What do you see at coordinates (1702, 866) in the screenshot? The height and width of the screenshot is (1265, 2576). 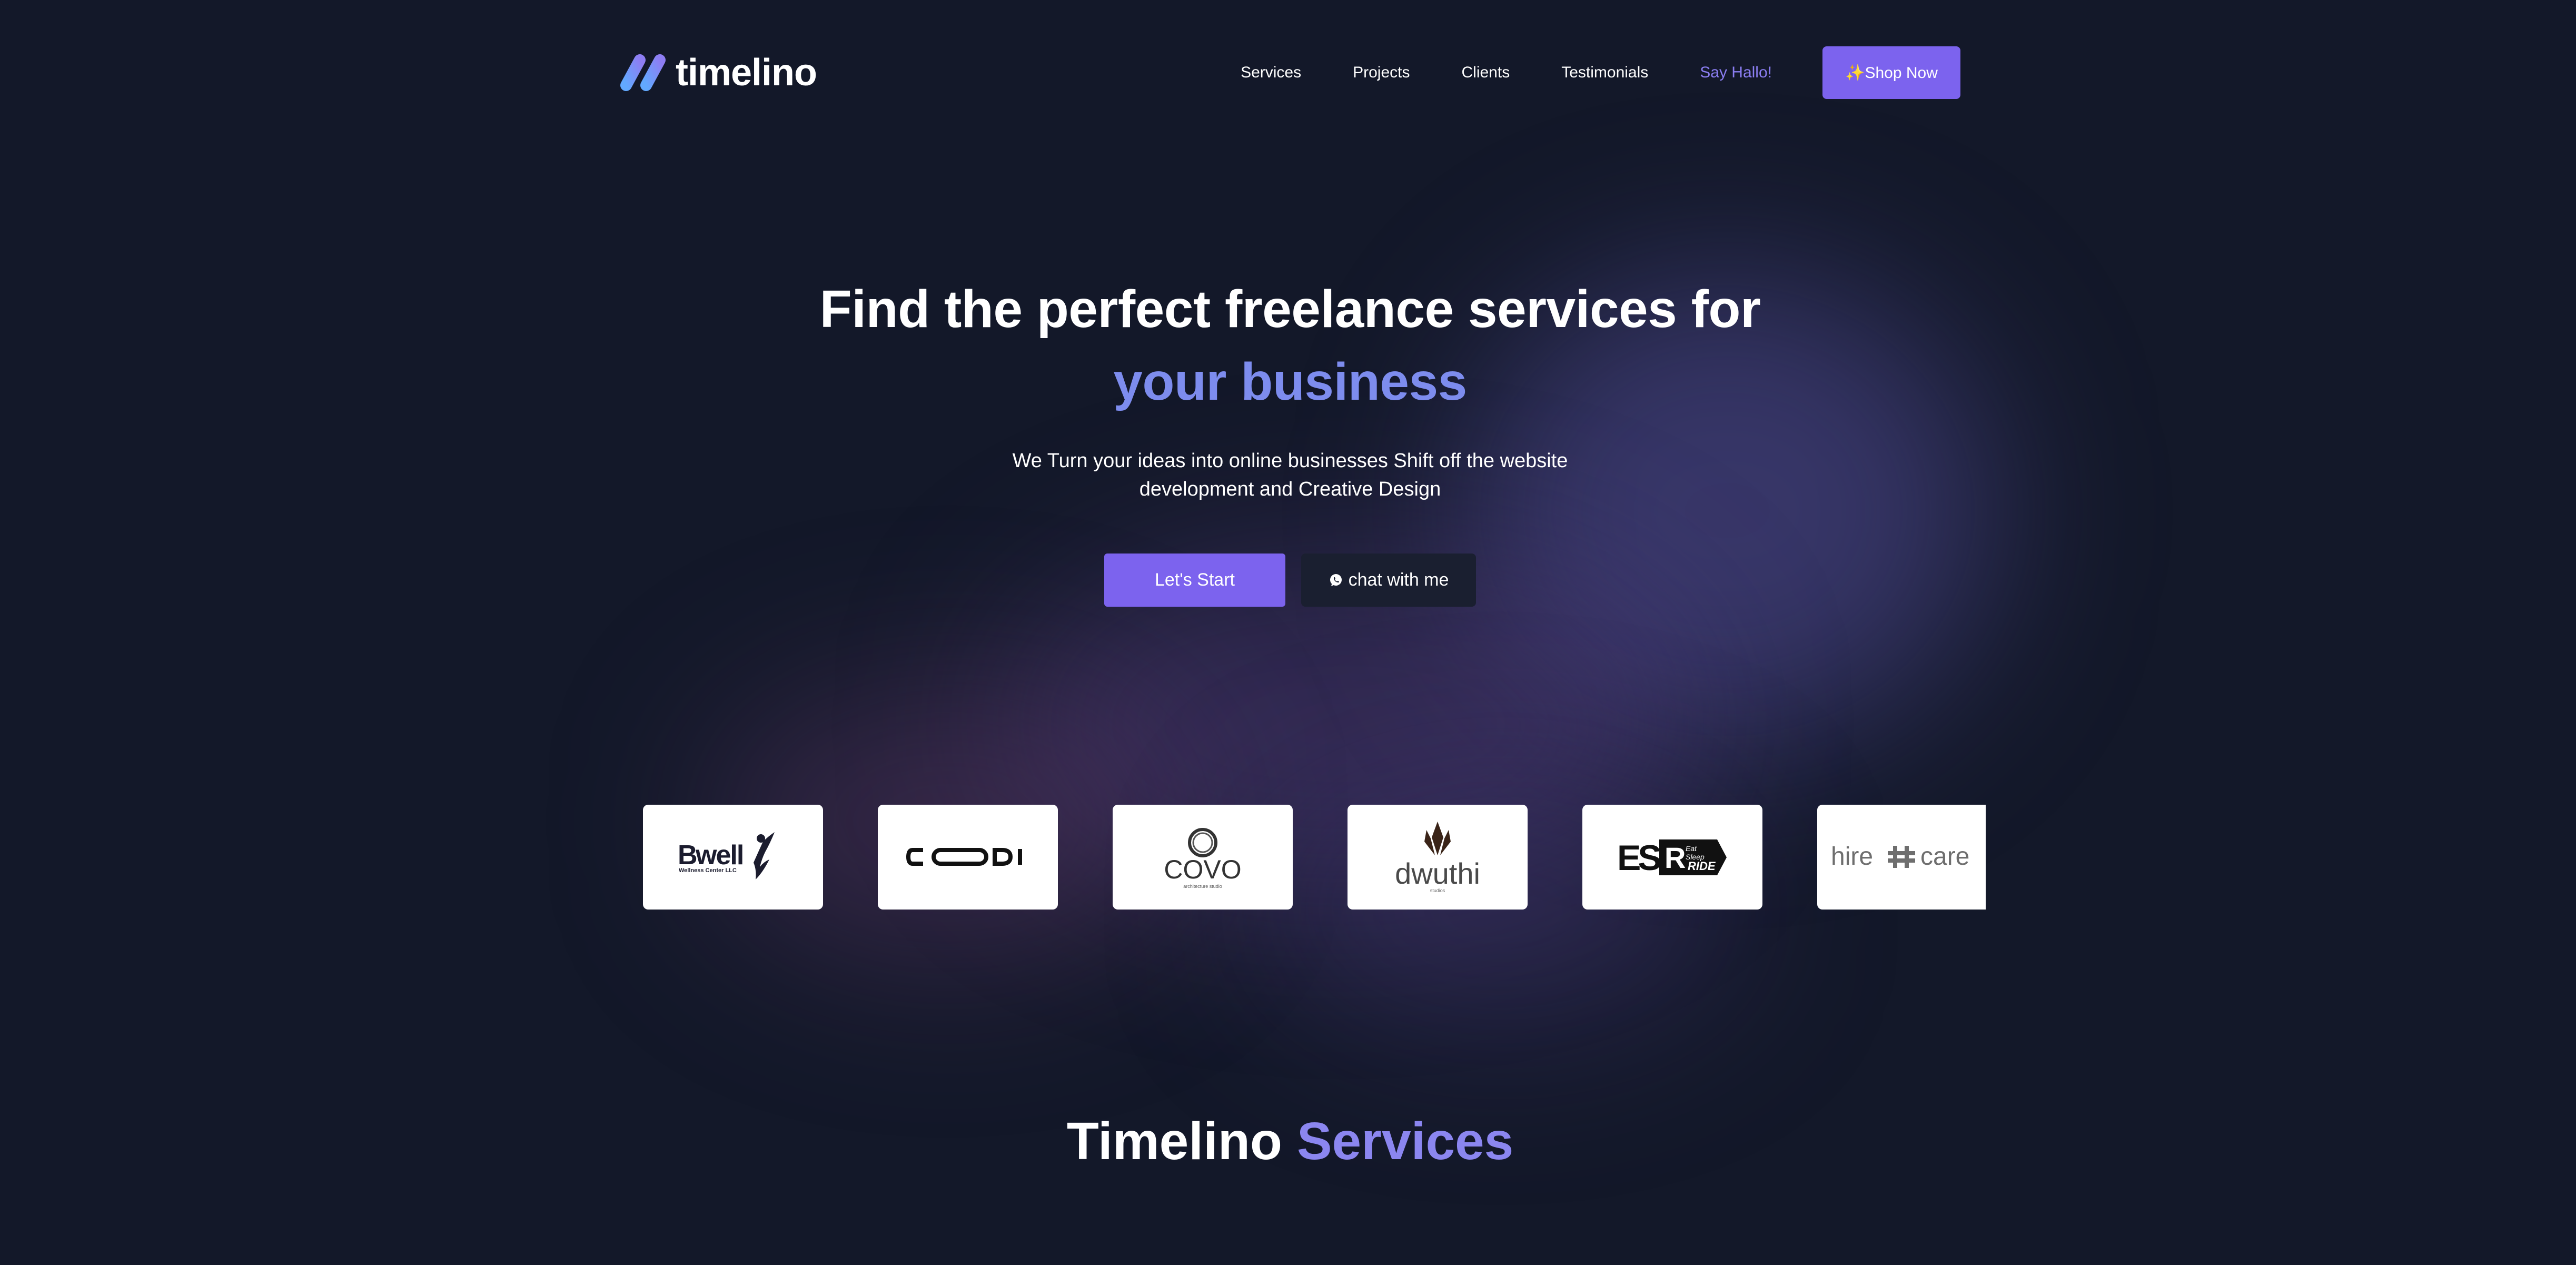 I see `svg-text: RIDE` at bounding box center [1702, 866].